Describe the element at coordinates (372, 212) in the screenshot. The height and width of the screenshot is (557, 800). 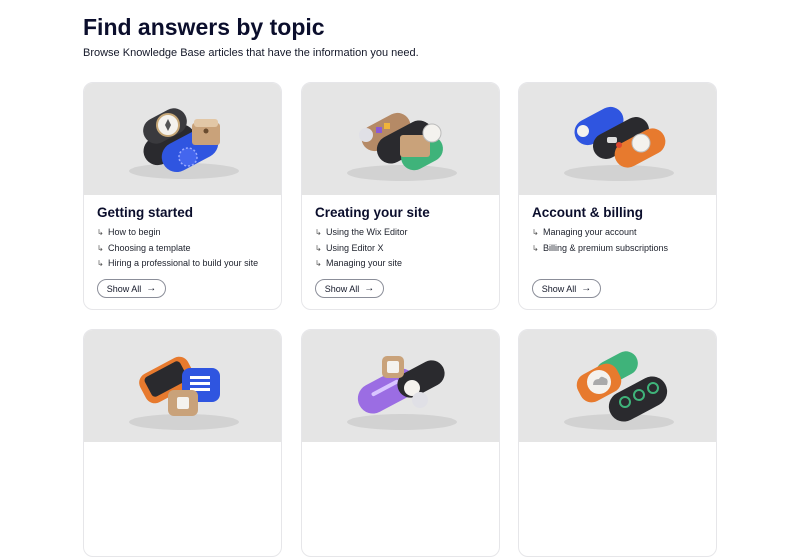
I see `card-title: Creating your site` at that location.